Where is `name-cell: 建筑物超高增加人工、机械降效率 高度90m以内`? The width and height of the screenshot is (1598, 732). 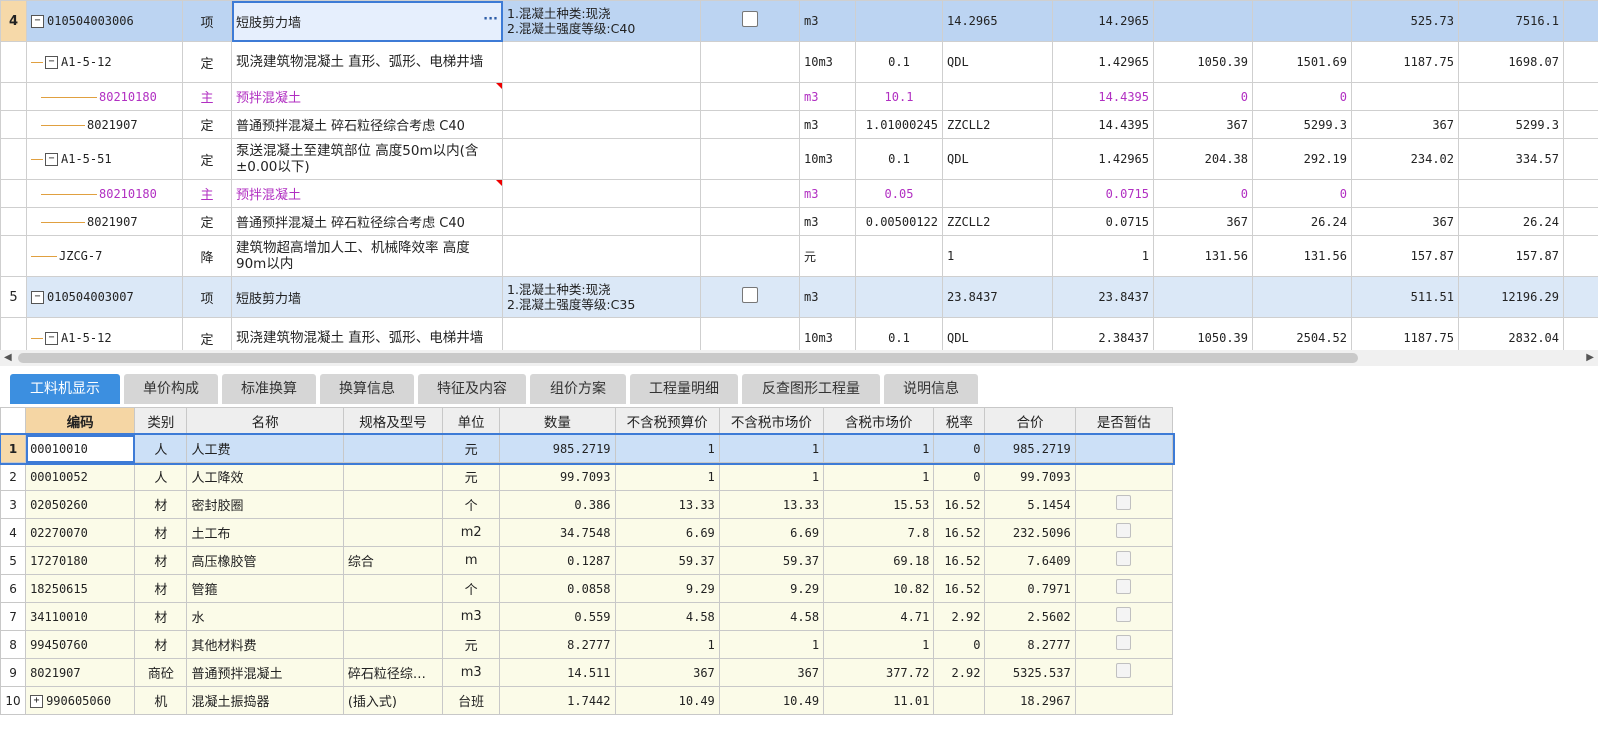
name-cell: 建筑物超高增加人工、机械降效率 高度90m以内 is located at coordinates (367, 256).